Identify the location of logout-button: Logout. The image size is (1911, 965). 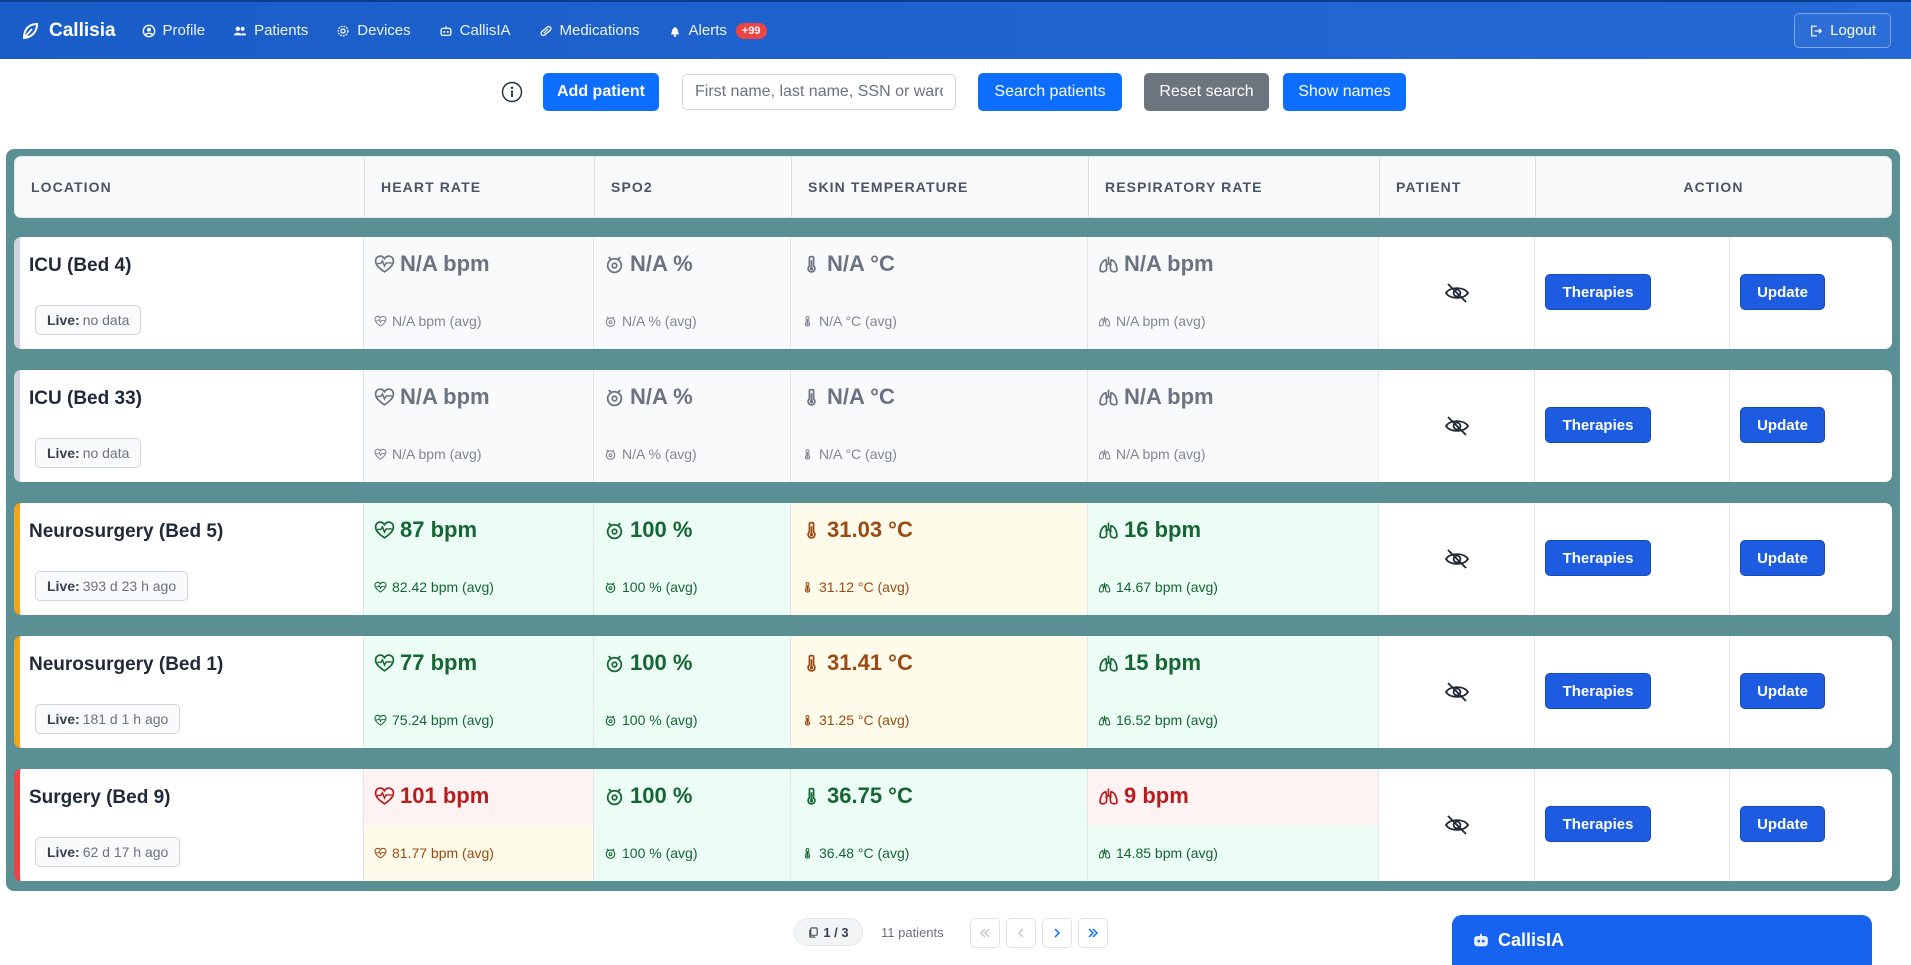
(1842, 30).